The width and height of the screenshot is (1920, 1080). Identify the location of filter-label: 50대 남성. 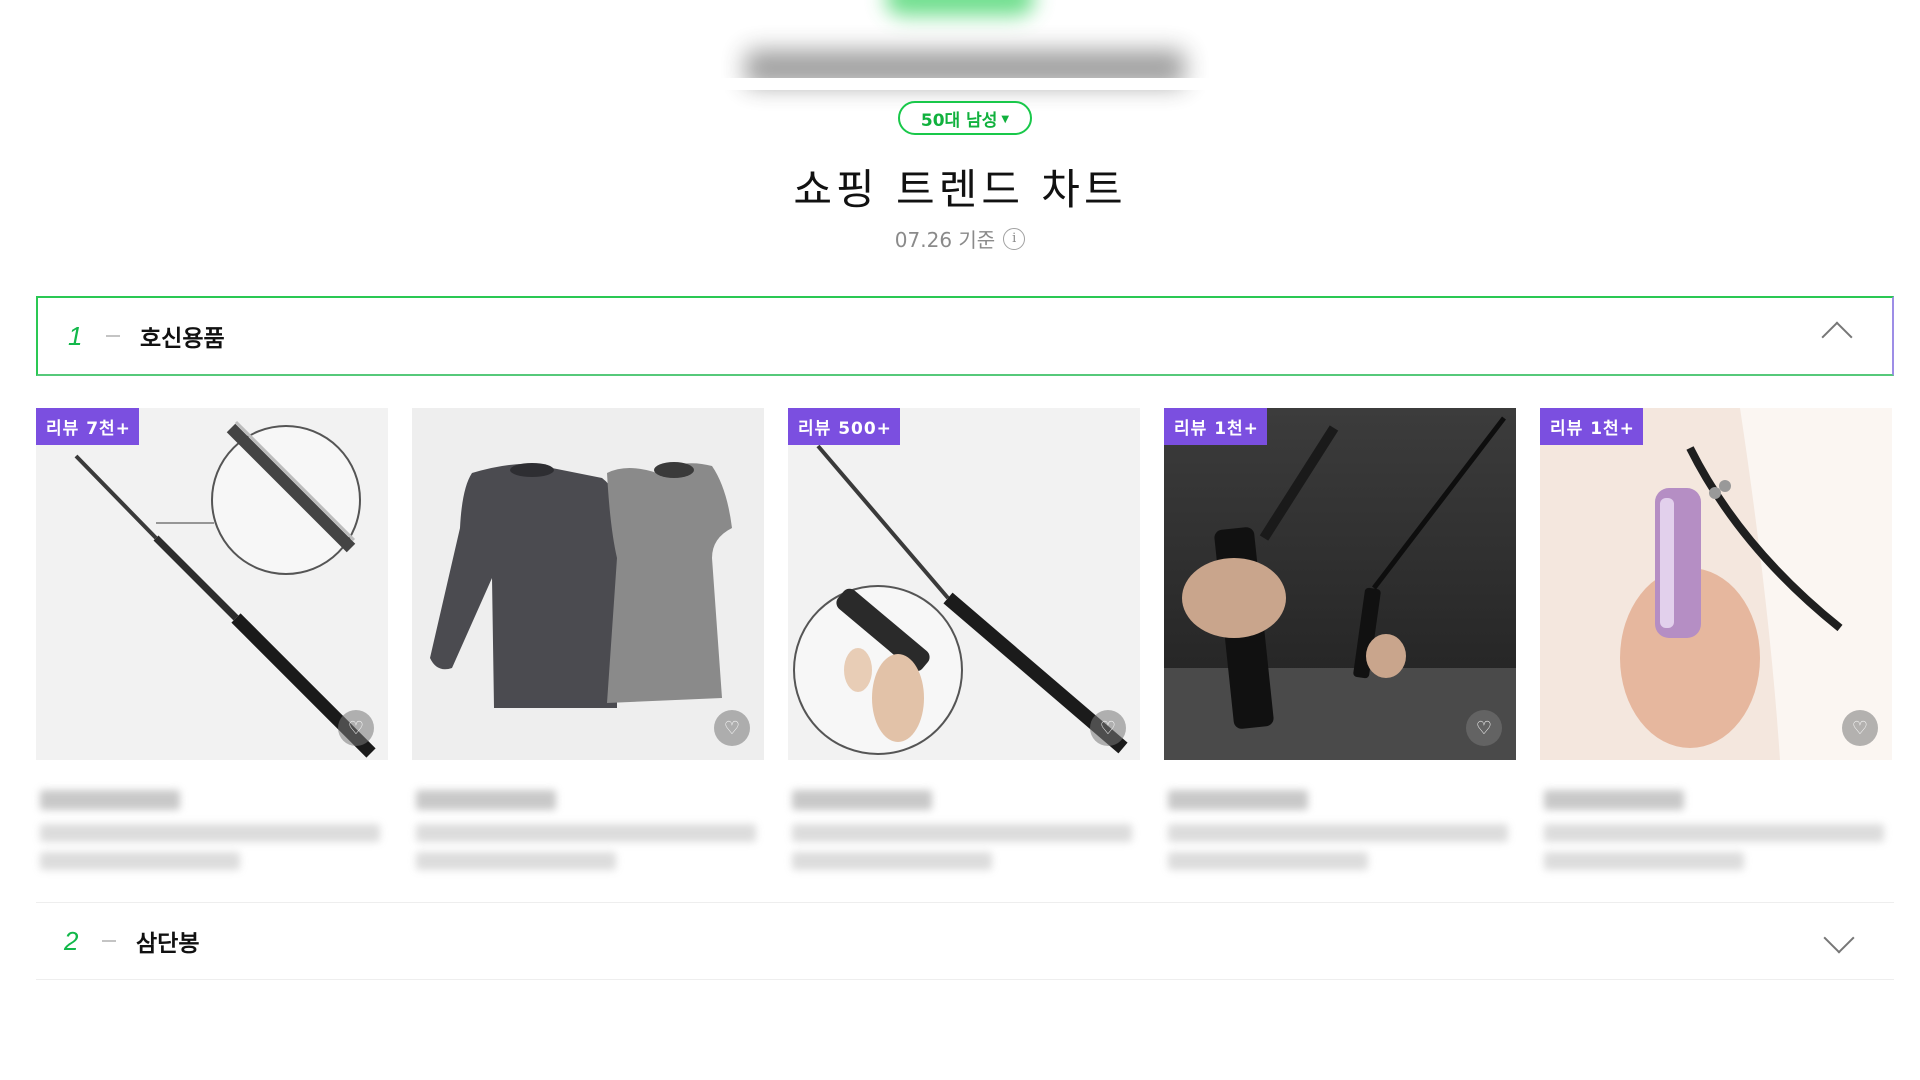
(959, 120).